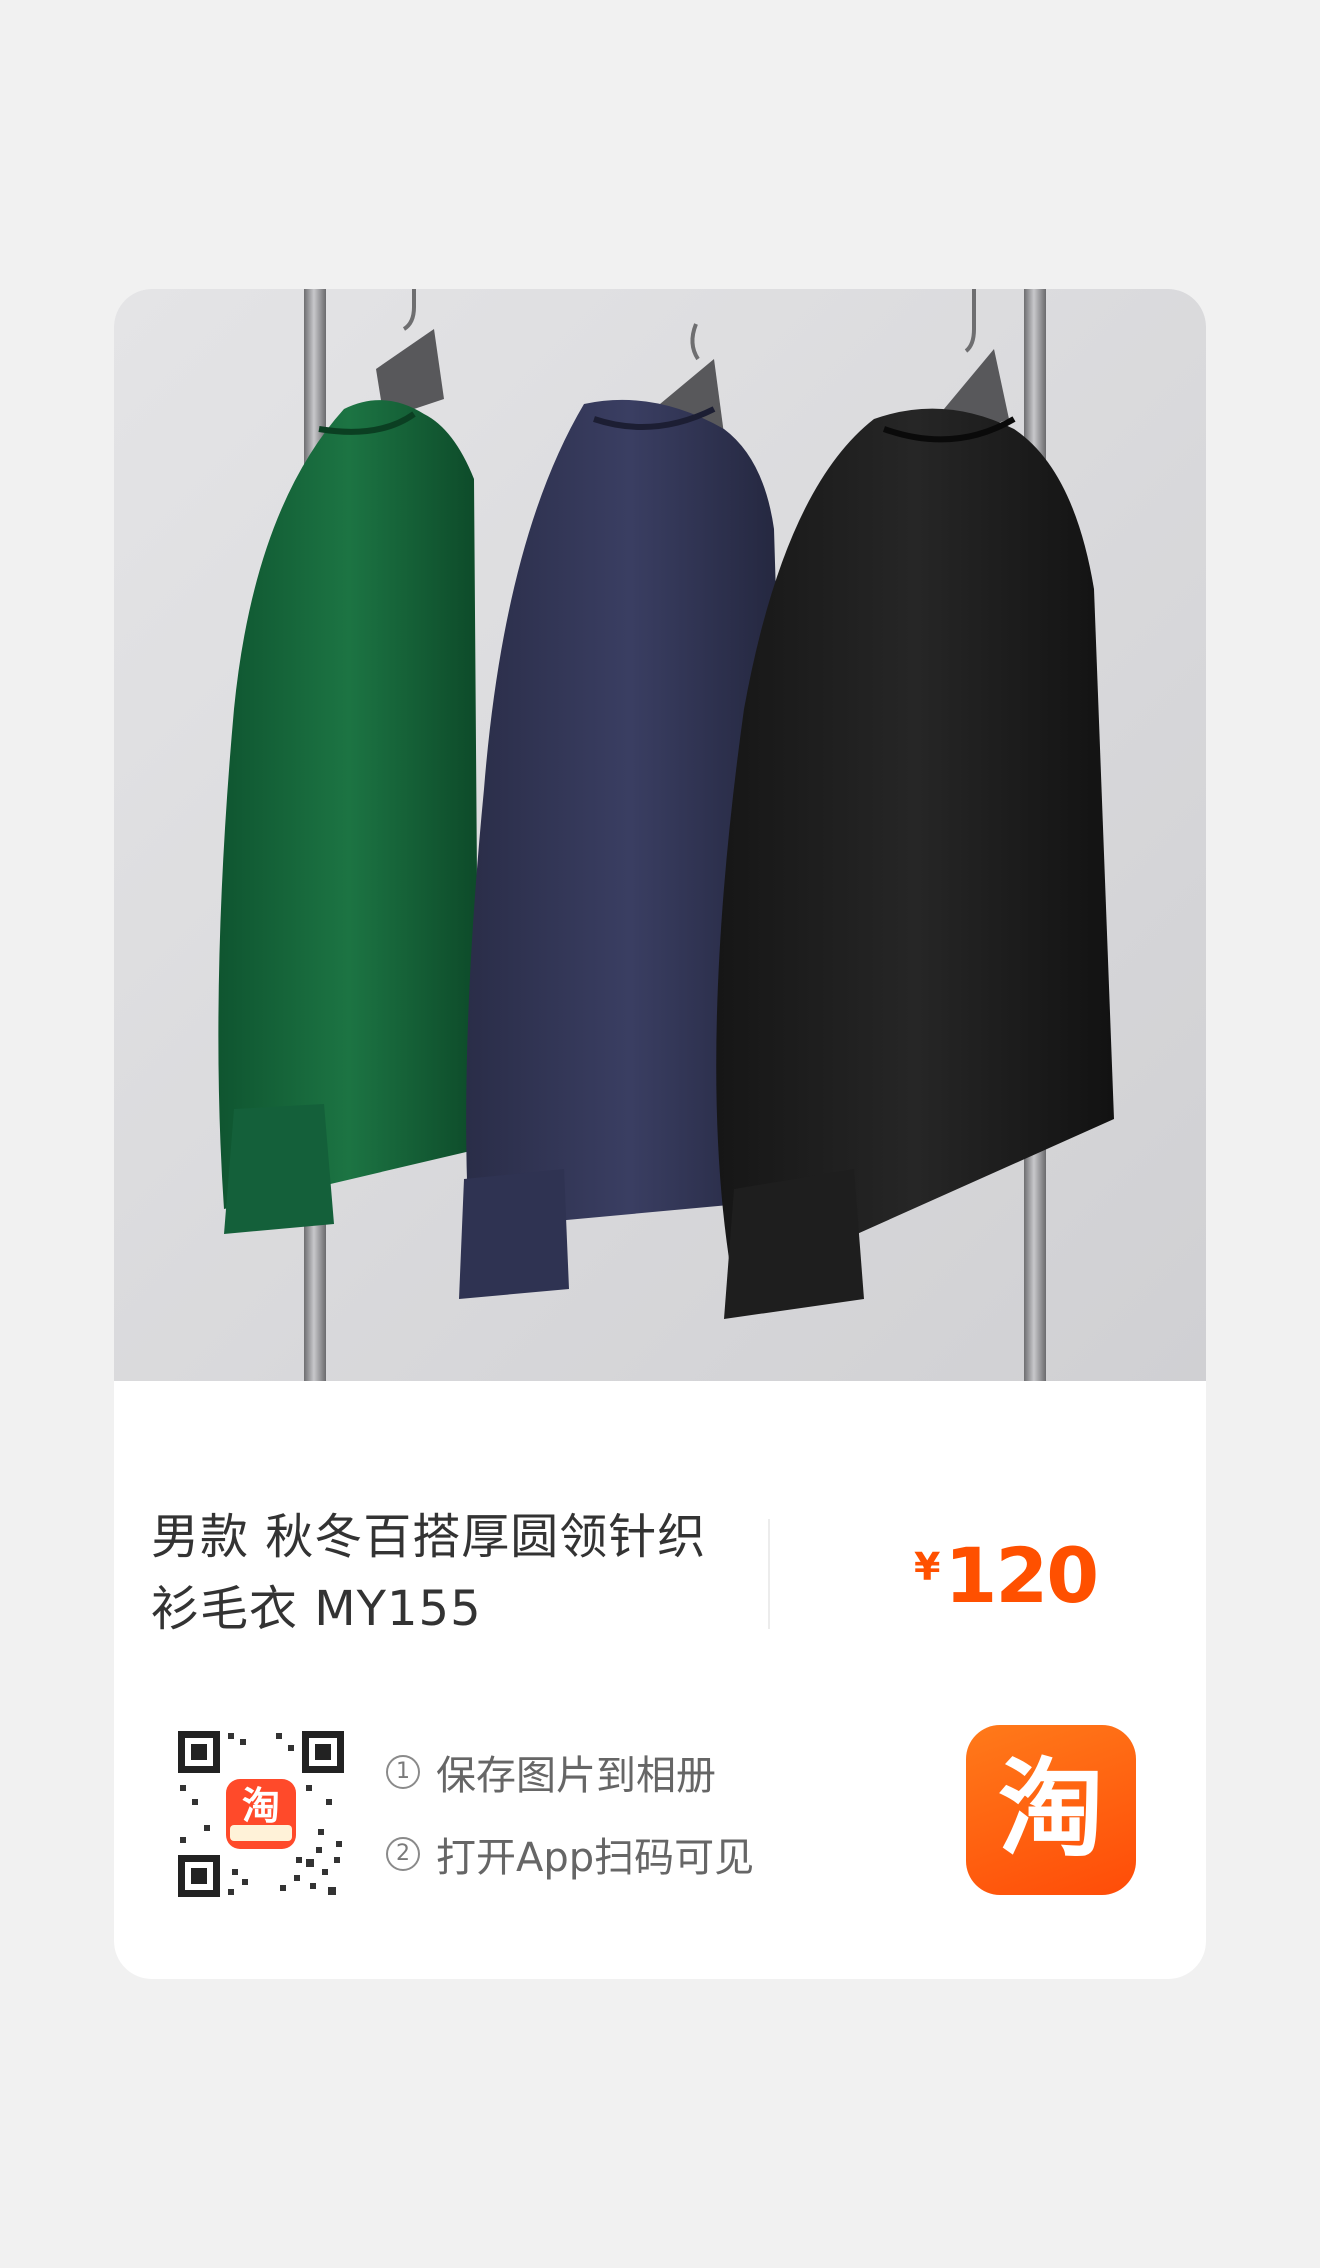 The height and width of the screenshot is (2268, 1320). Describe the element at coordinates (576, 1776) in the screenshot. I see `step-save-image-label: 保存图片到相册` at that location.